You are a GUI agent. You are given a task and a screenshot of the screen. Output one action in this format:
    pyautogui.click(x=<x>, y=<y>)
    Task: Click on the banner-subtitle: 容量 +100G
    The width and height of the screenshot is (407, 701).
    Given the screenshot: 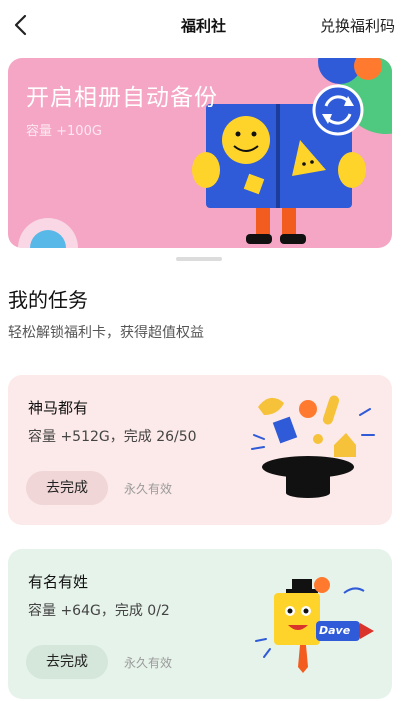 What is the action you would take?
    pyautogui.click(x=64, y=131)
    